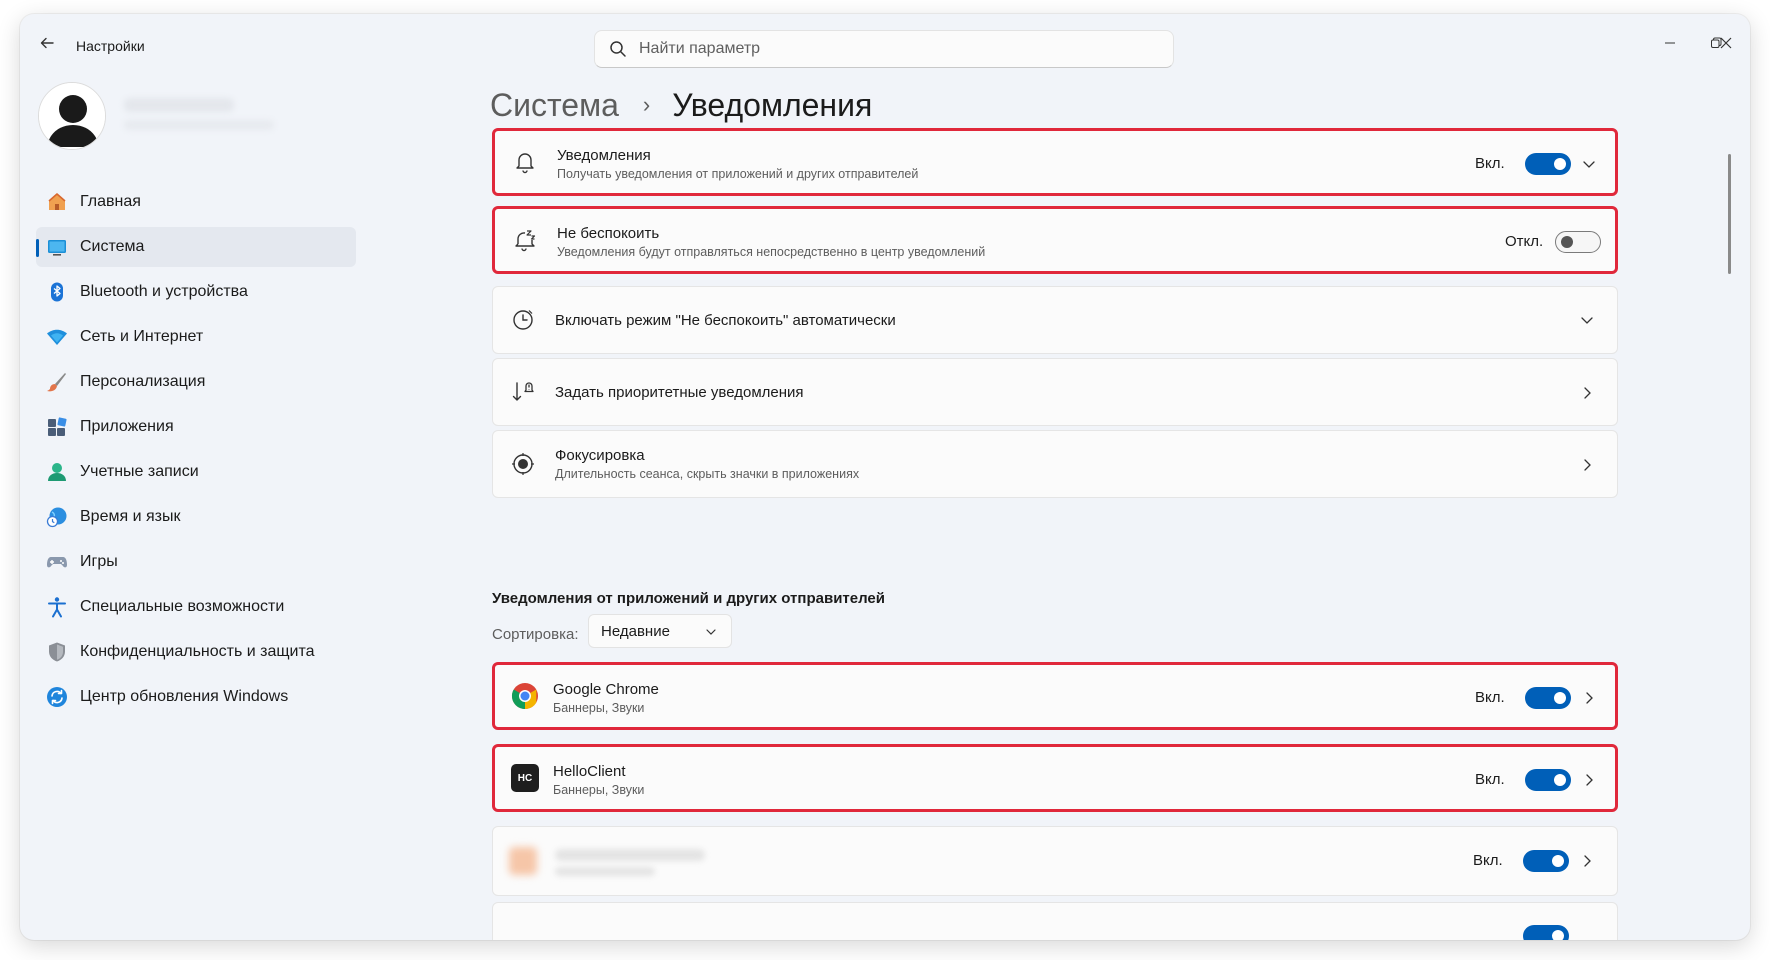 This screenshot has height=960, width=1770. I want to click on gamepad-icon, so click(57, 562).